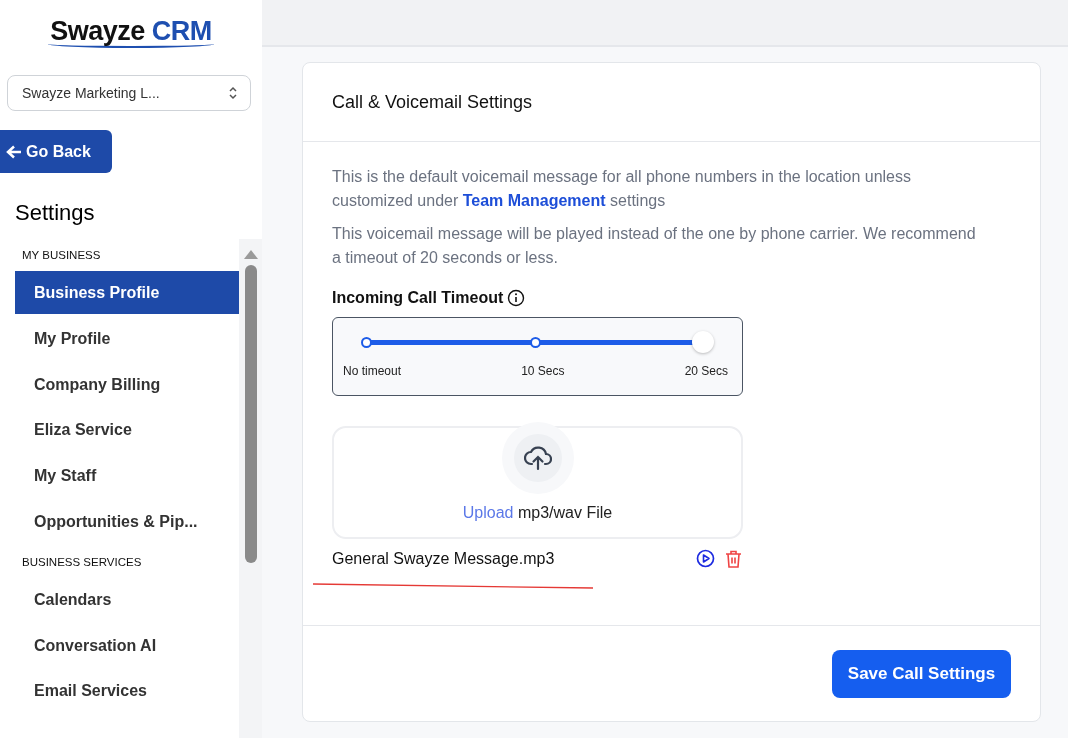 This screenshot has width=1068, height=738. Describe the element at coordinates (127, 292) in the screenshot. I see `sidebar-item: Business Profile` at that location.